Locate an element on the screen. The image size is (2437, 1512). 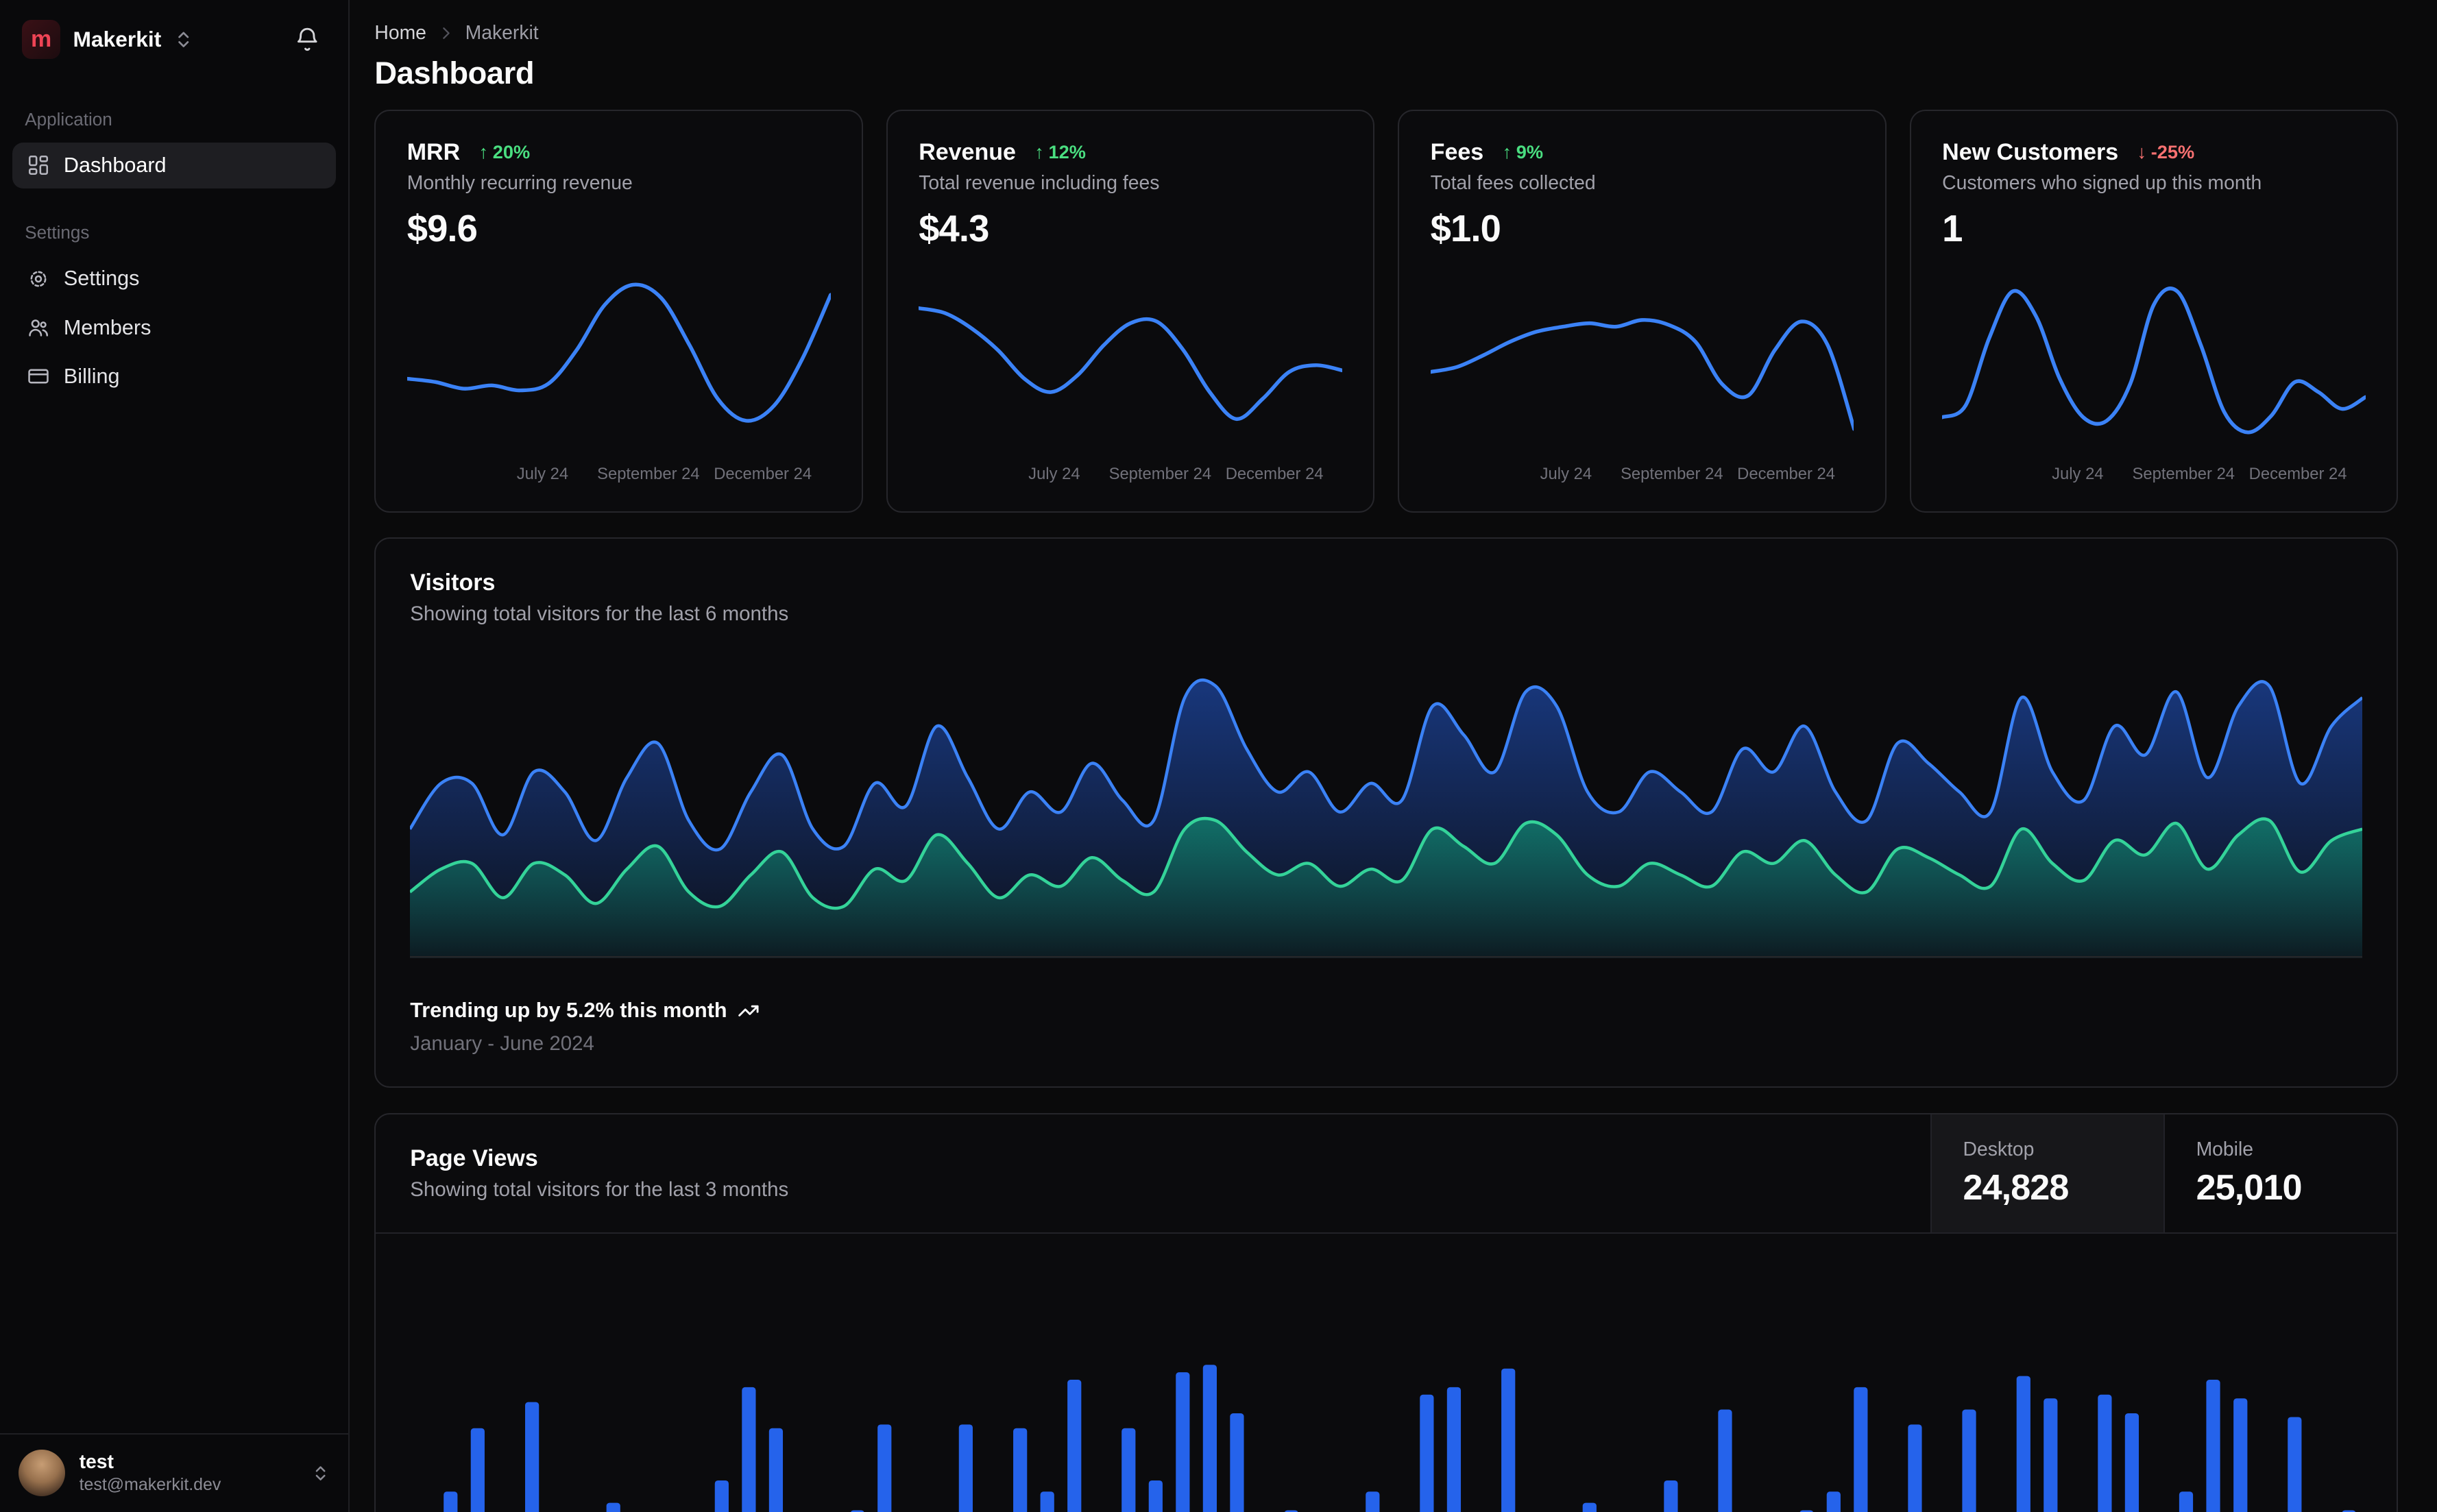
breadcrumb-home-link: Home is located at coordinates (400, 33).